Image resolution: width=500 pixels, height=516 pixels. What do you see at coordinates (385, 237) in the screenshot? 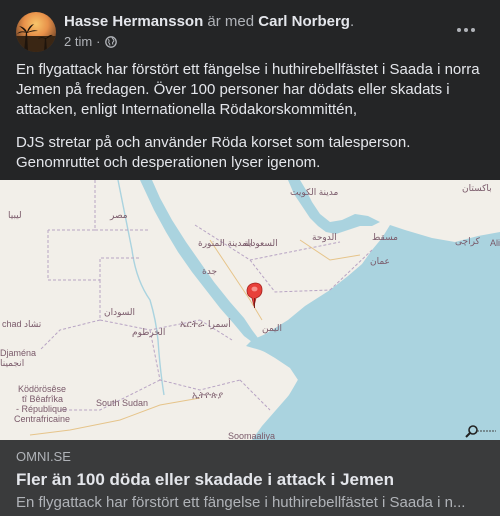
I see `map-label-muscat: مسقط` at bounding box center [385, 237].